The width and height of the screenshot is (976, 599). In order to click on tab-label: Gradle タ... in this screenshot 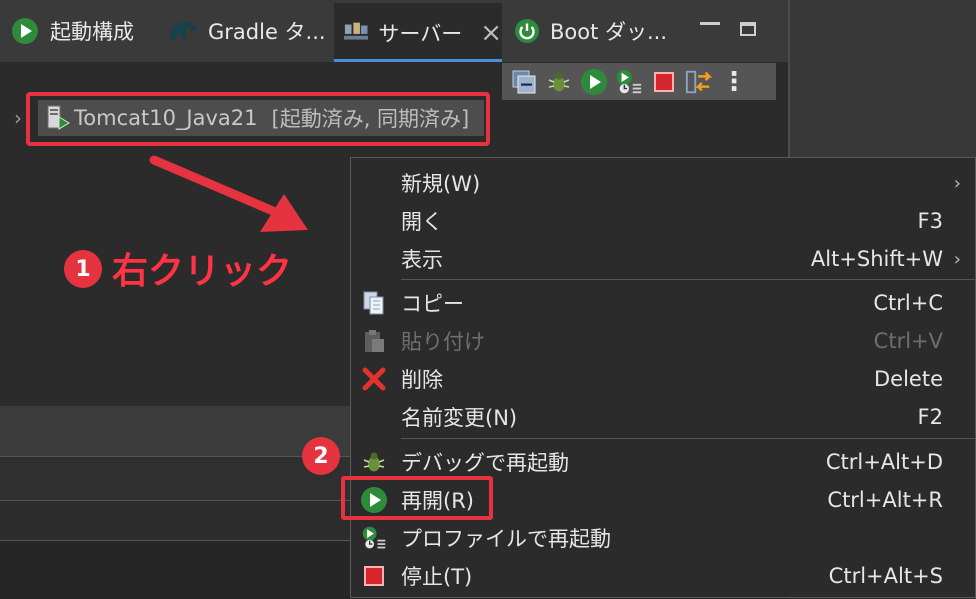, I will do `click(267, 32)`.